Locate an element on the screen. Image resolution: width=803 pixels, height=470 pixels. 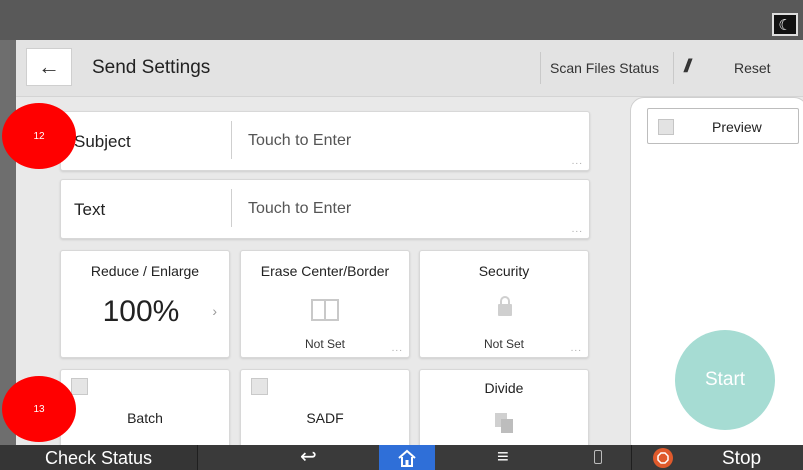
menu-icon: ≡ is located at coordinates (503, 457).